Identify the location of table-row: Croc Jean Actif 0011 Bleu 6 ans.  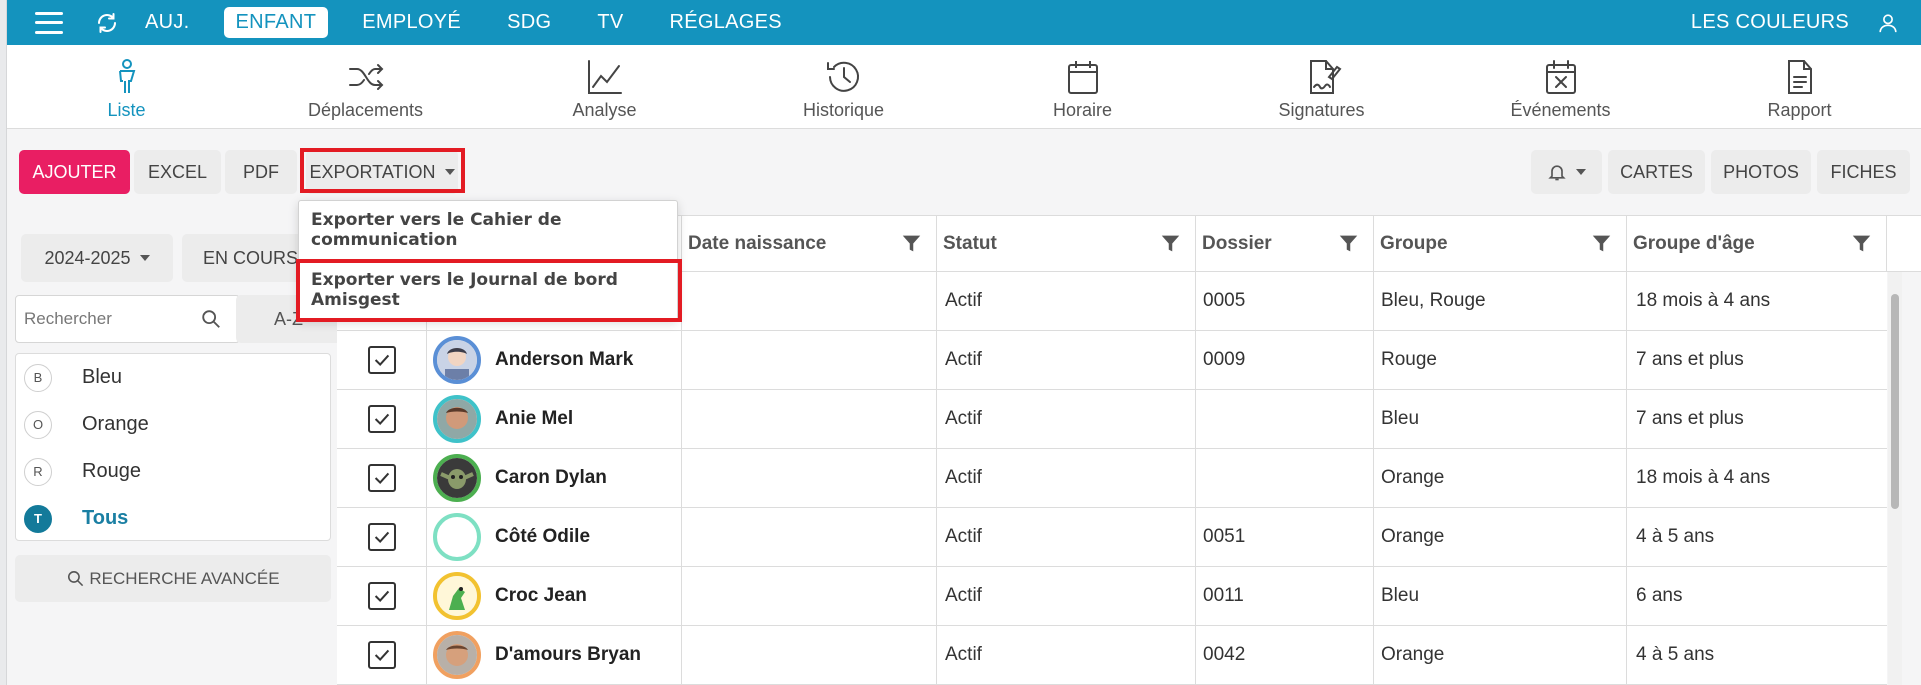
(1112, 596).